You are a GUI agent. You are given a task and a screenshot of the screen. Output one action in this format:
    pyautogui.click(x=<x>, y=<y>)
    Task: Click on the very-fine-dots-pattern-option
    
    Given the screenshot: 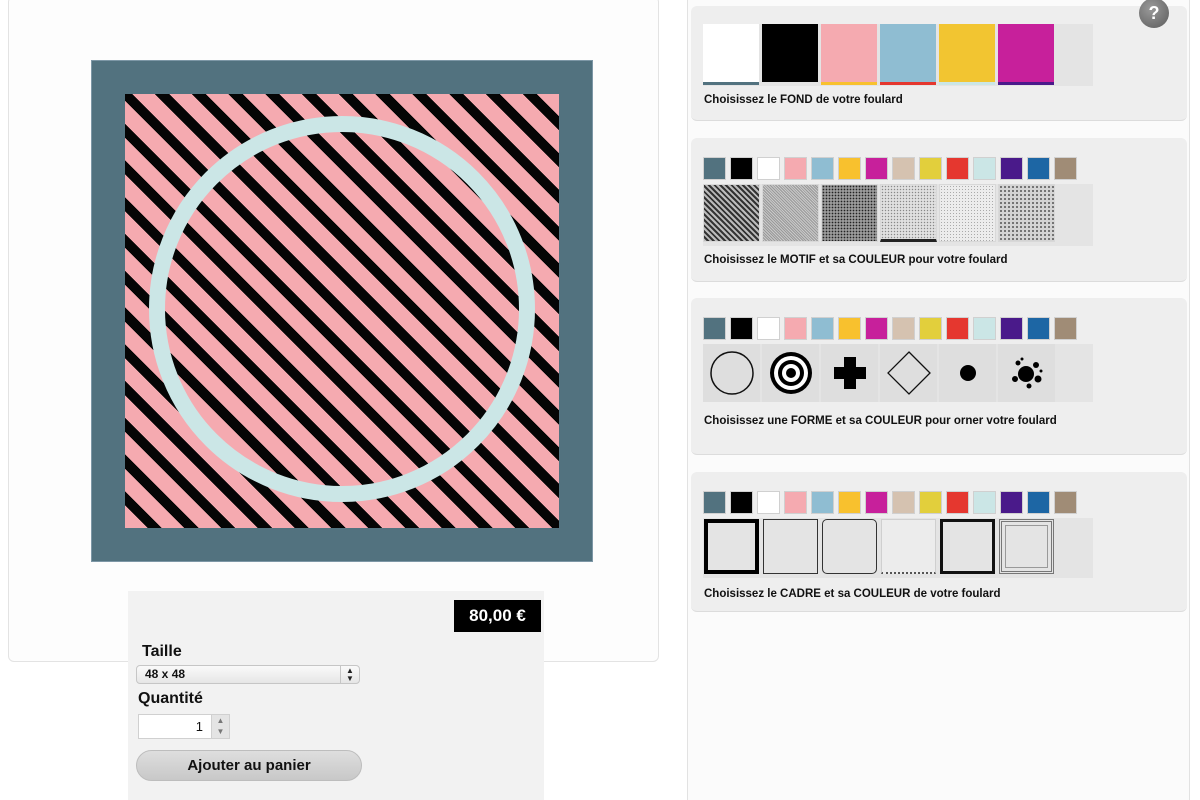 What is the action you would take?
    pyautogui.click(x=967, y=213)
    